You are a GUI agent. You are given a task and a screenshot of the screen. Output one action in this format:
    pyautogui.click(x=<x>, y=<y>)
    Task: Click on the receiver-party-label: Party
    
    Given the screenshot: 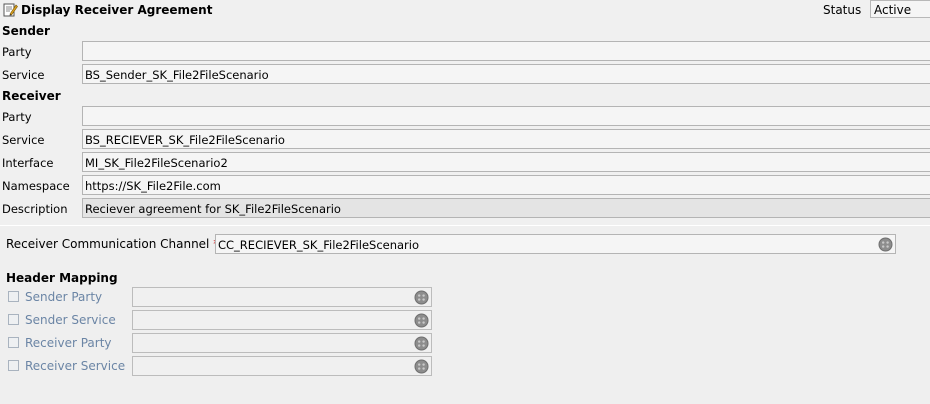 What is the action you would take?
    pyautogui.click(x=17, y=117)
    